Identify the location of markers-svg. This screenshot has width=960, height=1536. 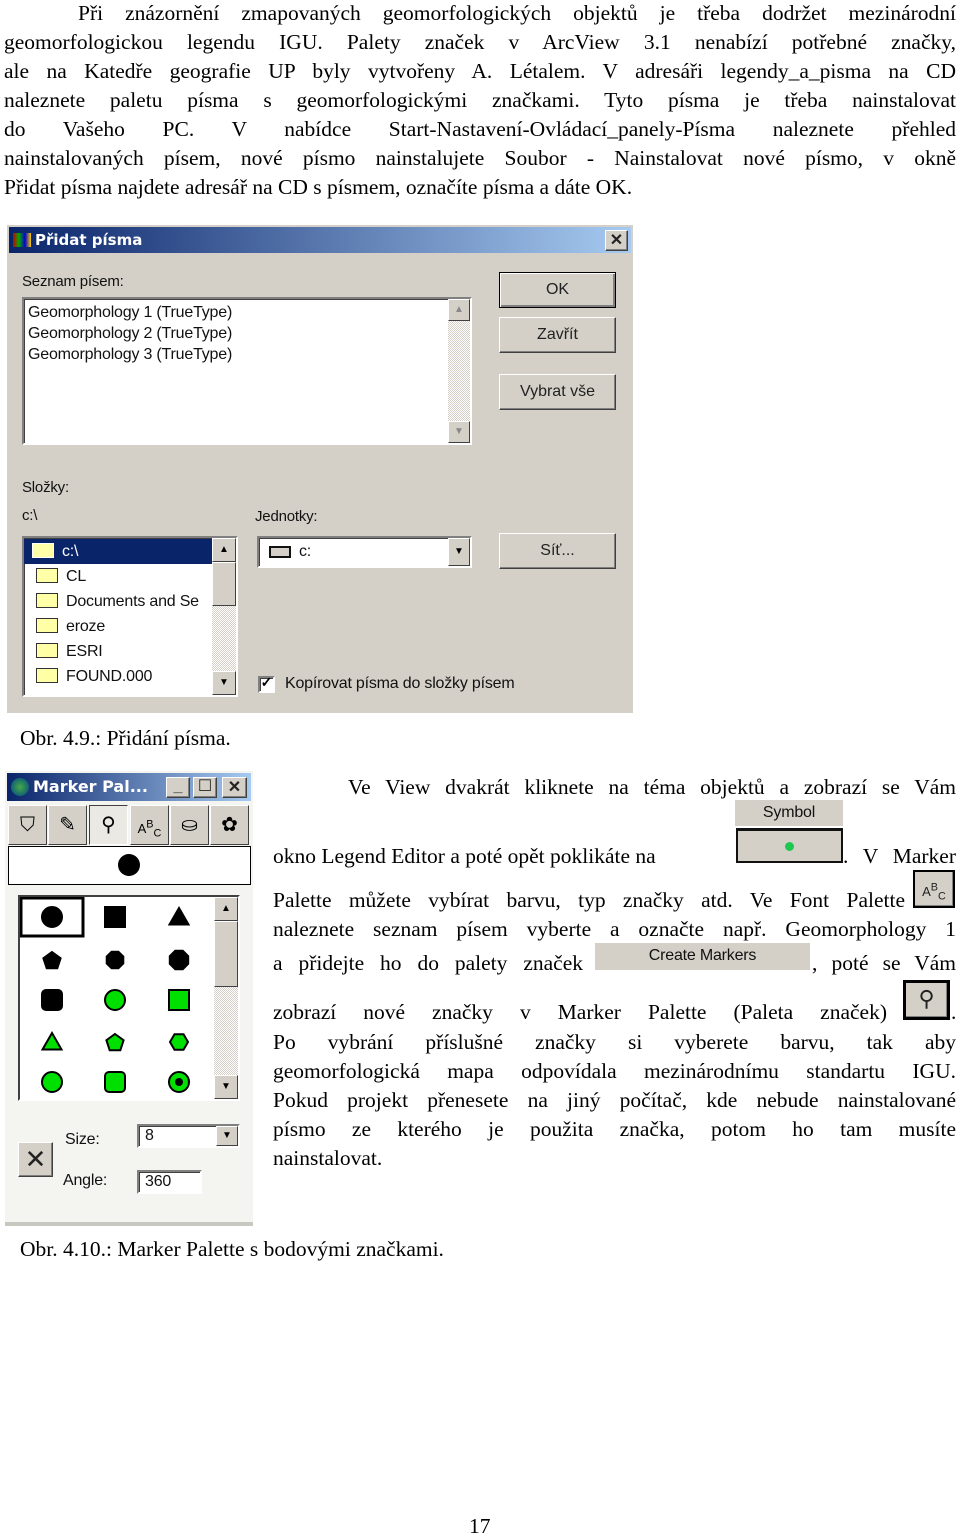
(105, 995).